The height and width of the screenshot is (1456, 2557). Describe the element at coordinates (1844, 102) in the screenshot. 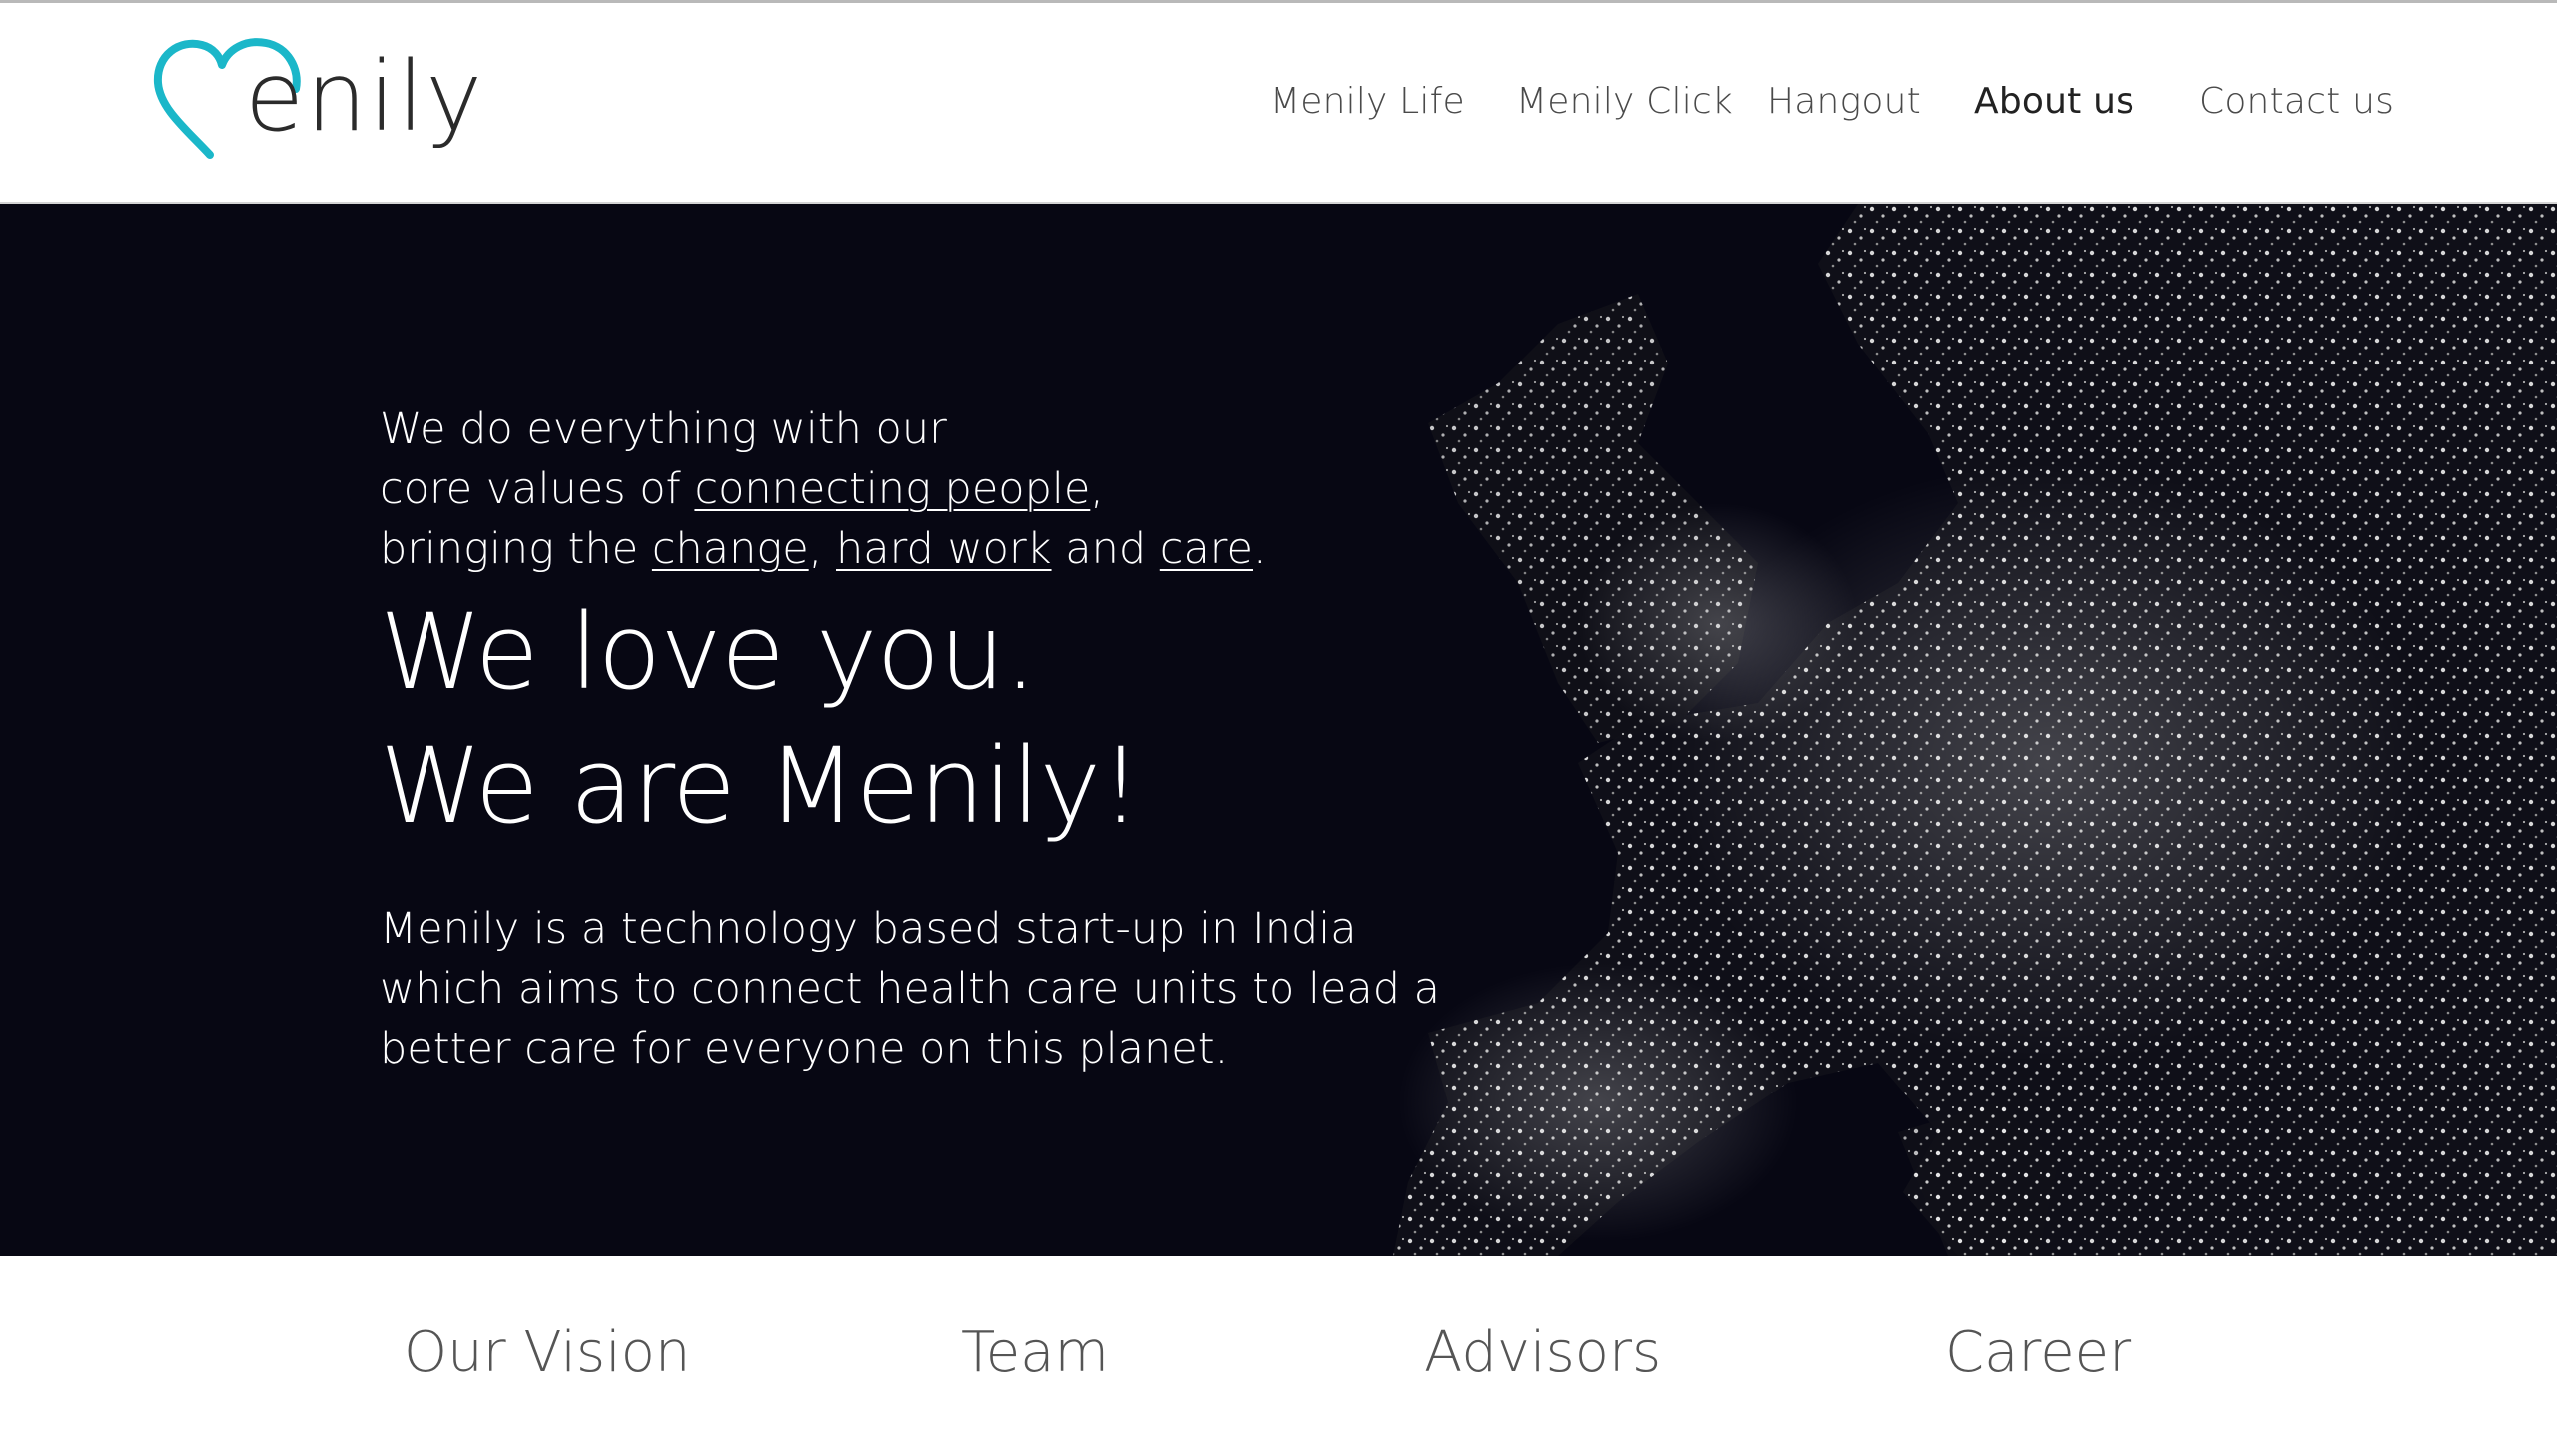

I see `nav-hangout: Hangout` at that location.